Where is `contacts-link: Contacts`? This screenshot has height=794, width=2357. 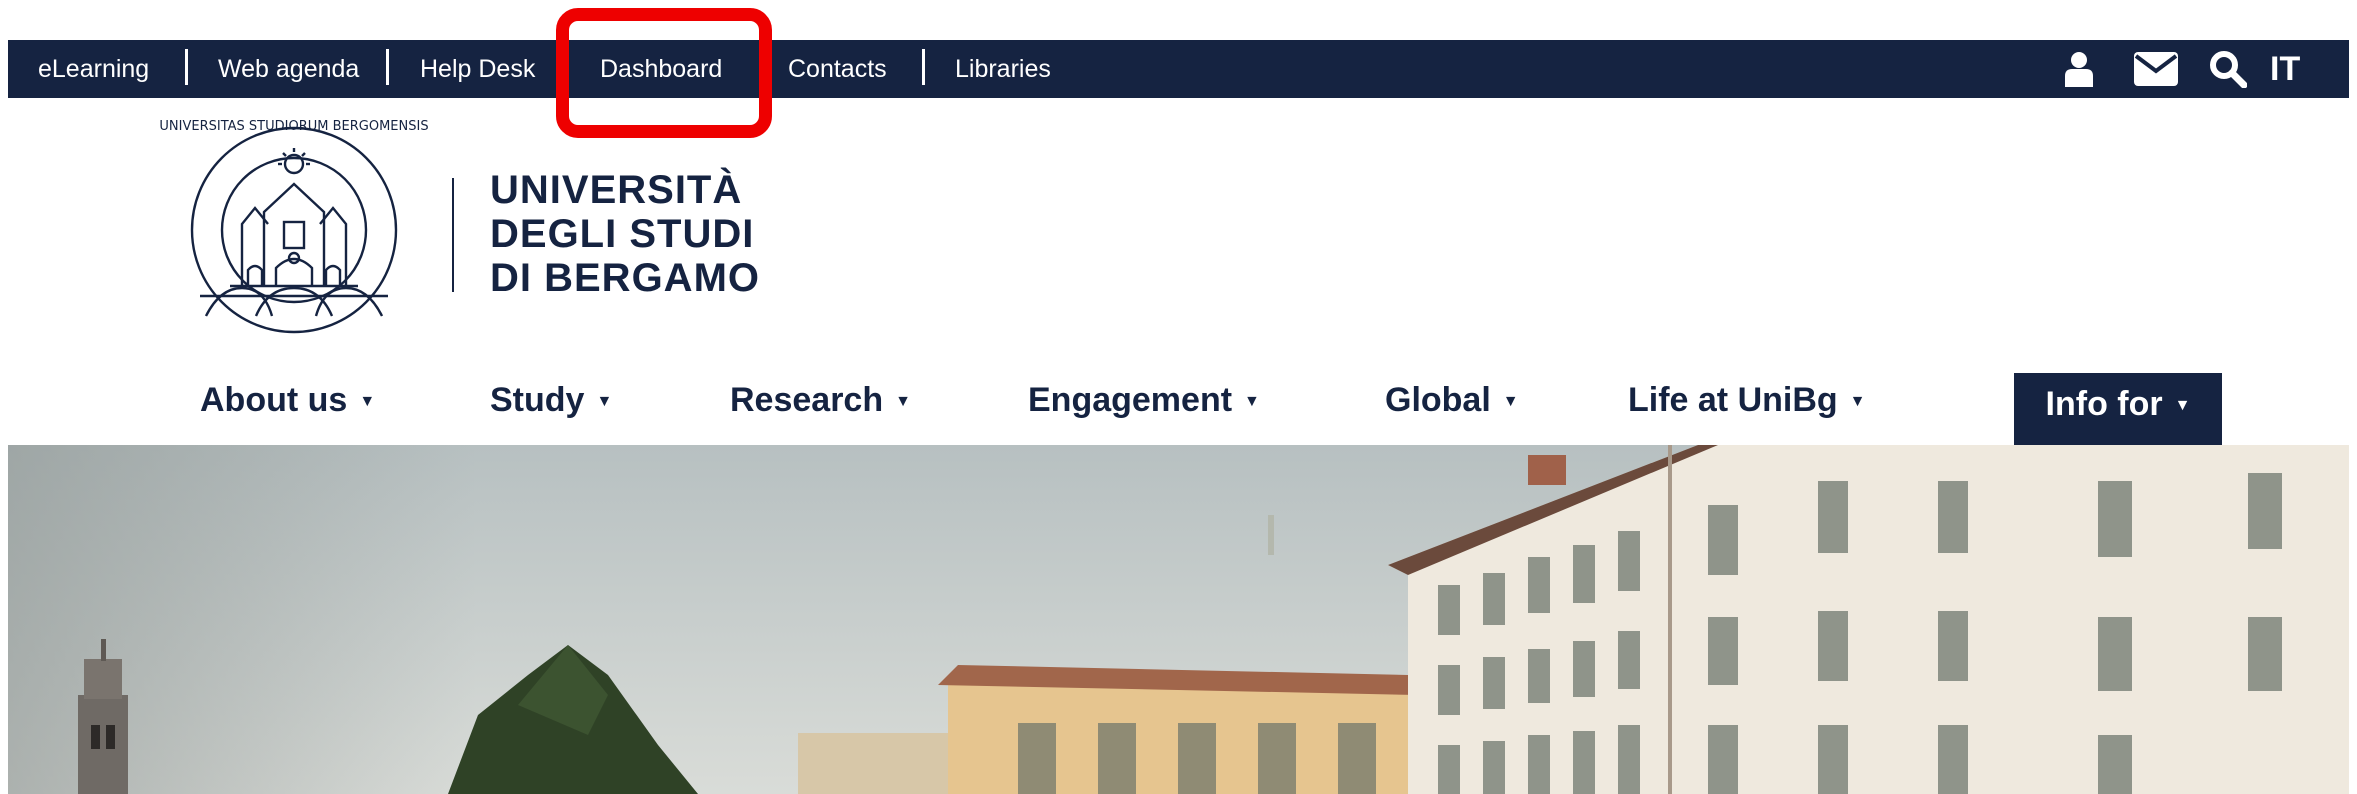
contacts-link: Contacts is located at coordinates (837, 69).